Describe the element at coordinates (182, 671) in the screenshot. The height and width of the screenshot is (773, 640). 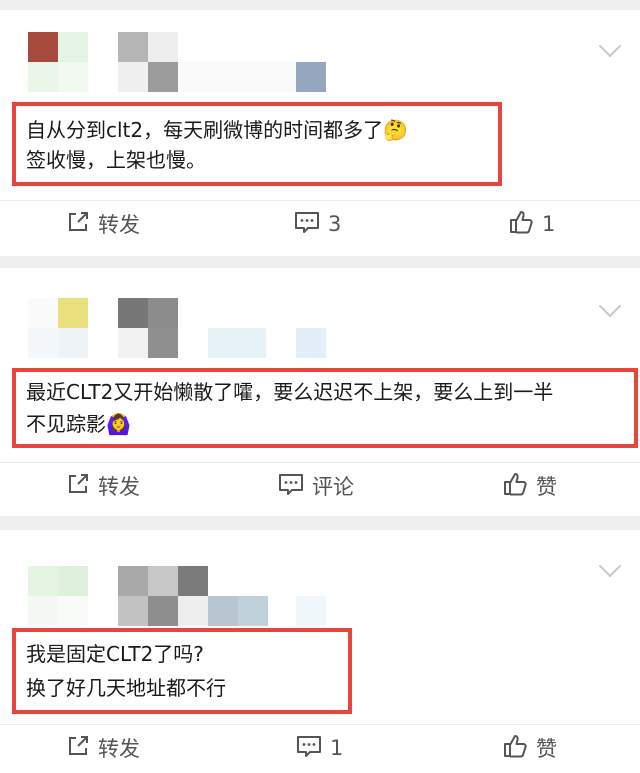
I see `post-text-highlight: 我是固定CLT2了吗? 换了好几天地址都不行` at that location.